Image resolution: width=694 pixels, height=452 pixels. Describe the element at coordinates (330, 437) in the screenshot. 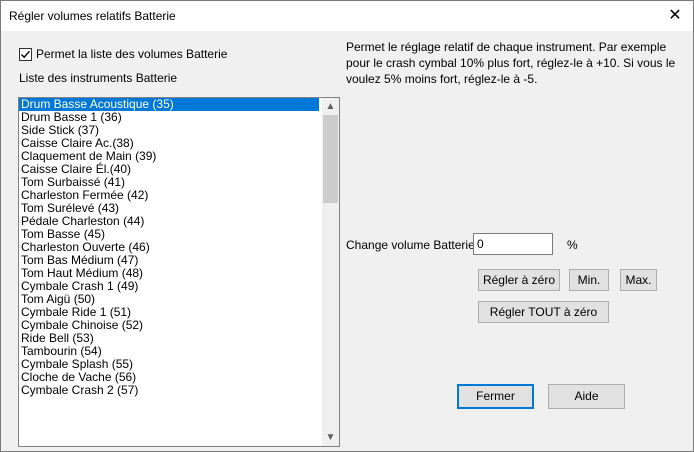

I see `scroll-down-icon: ▼` at that location.